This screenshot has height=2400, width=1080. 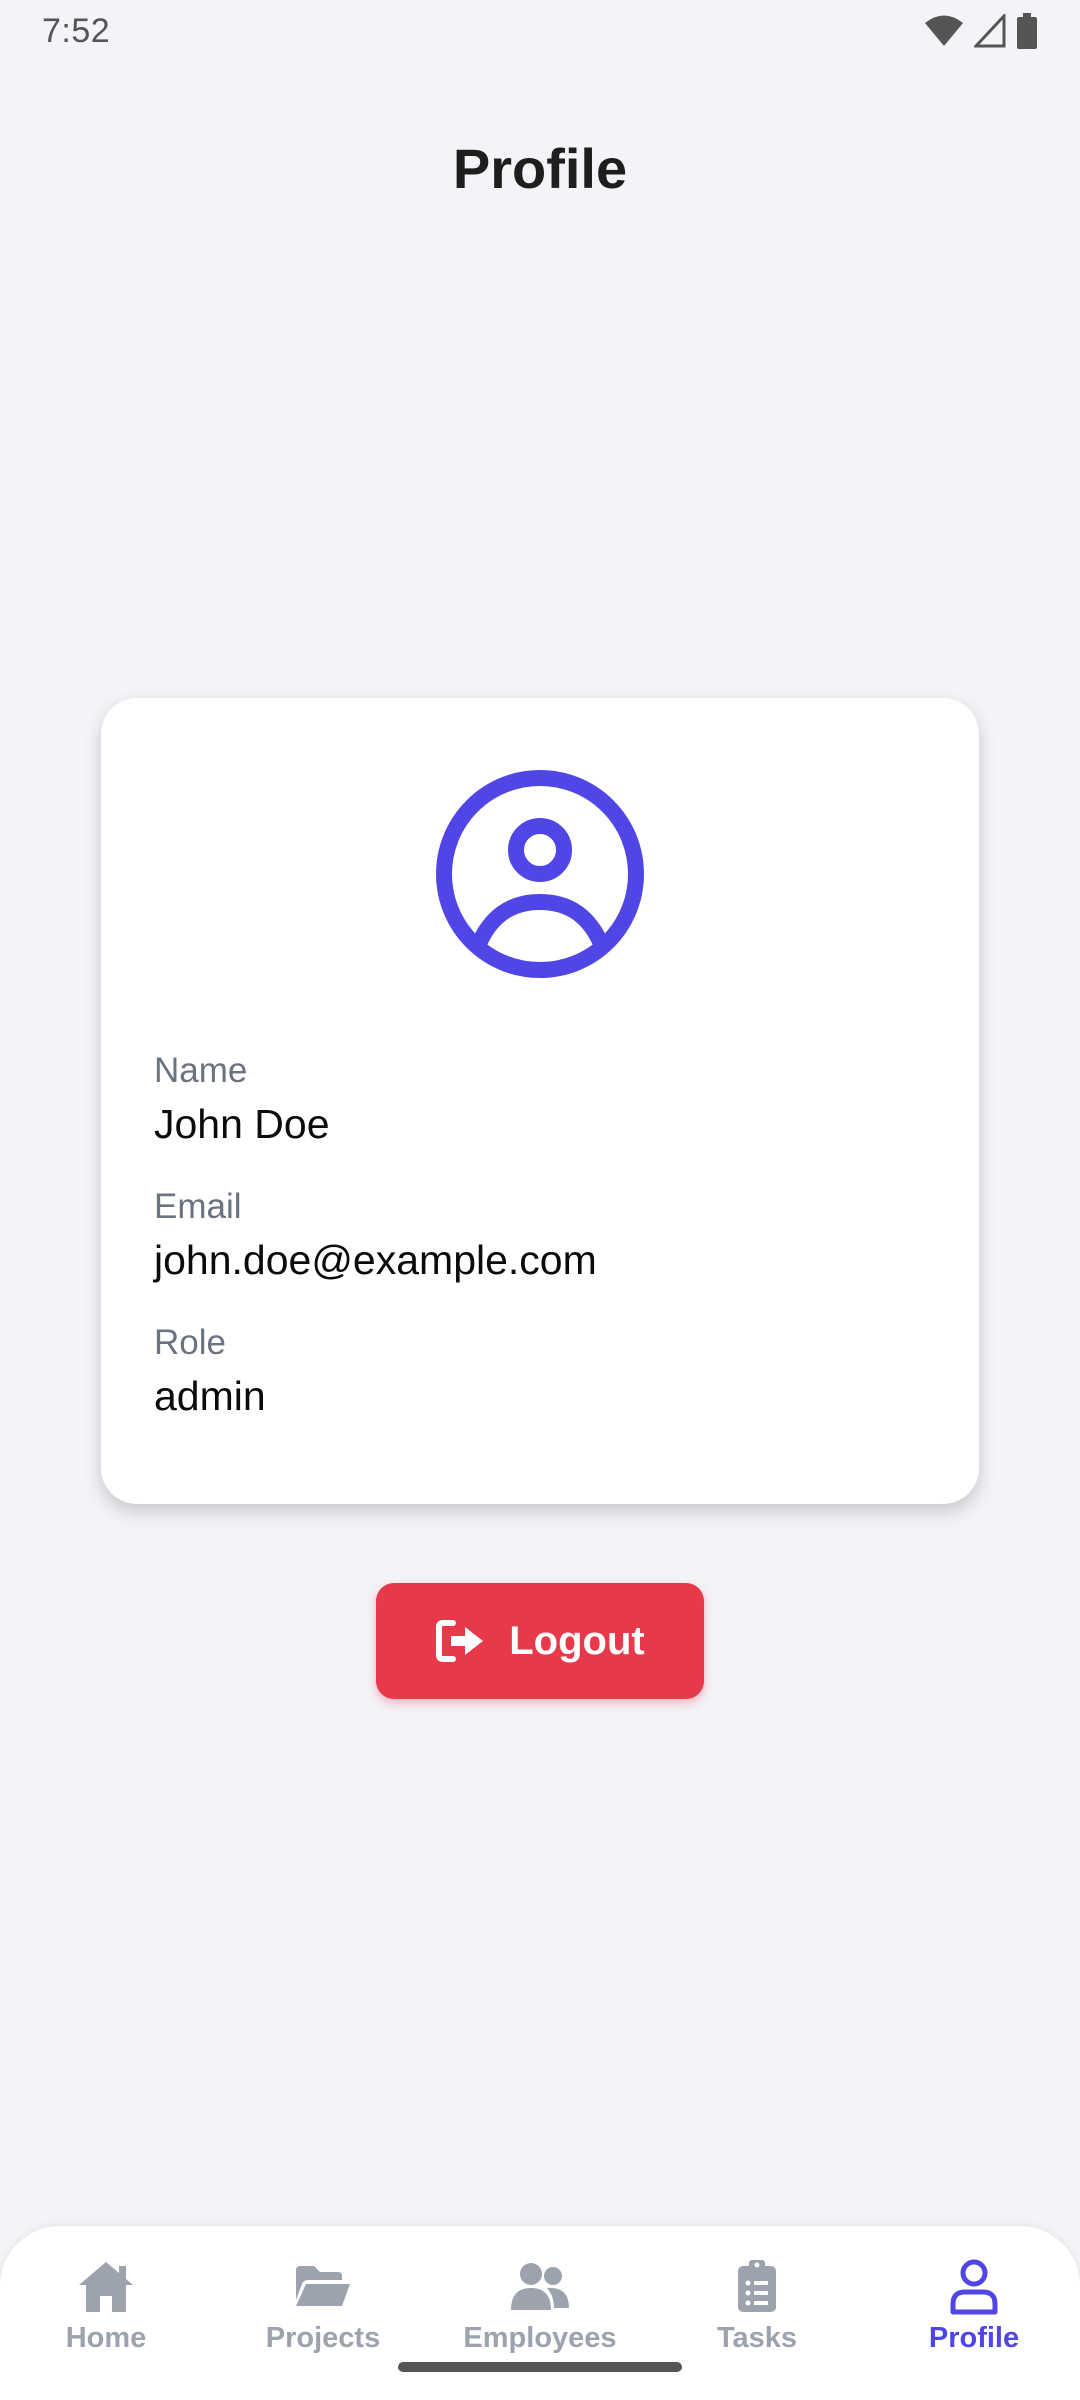 I want to click on role-label: Role, so click(x=190, y=1342).